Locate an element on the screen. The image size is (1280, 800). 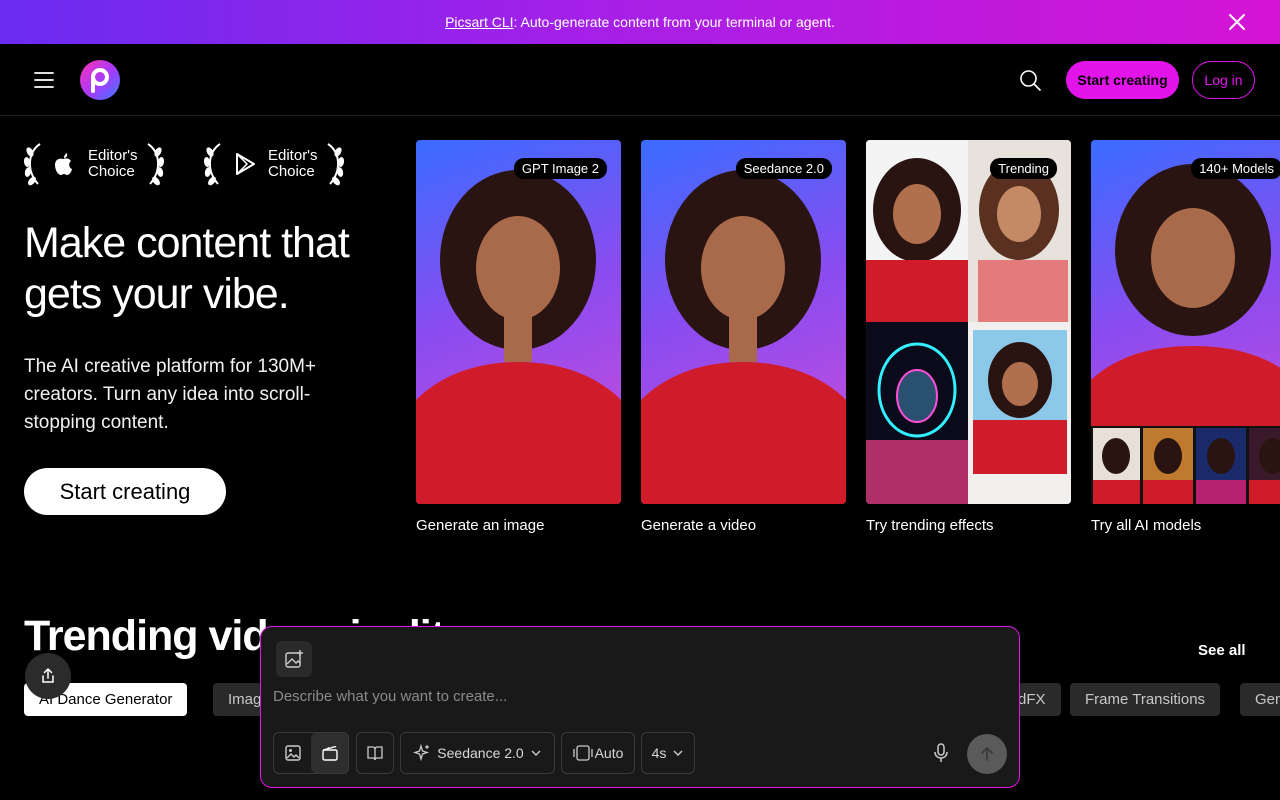
logo-p-icon is located at coordinates (100, 80).